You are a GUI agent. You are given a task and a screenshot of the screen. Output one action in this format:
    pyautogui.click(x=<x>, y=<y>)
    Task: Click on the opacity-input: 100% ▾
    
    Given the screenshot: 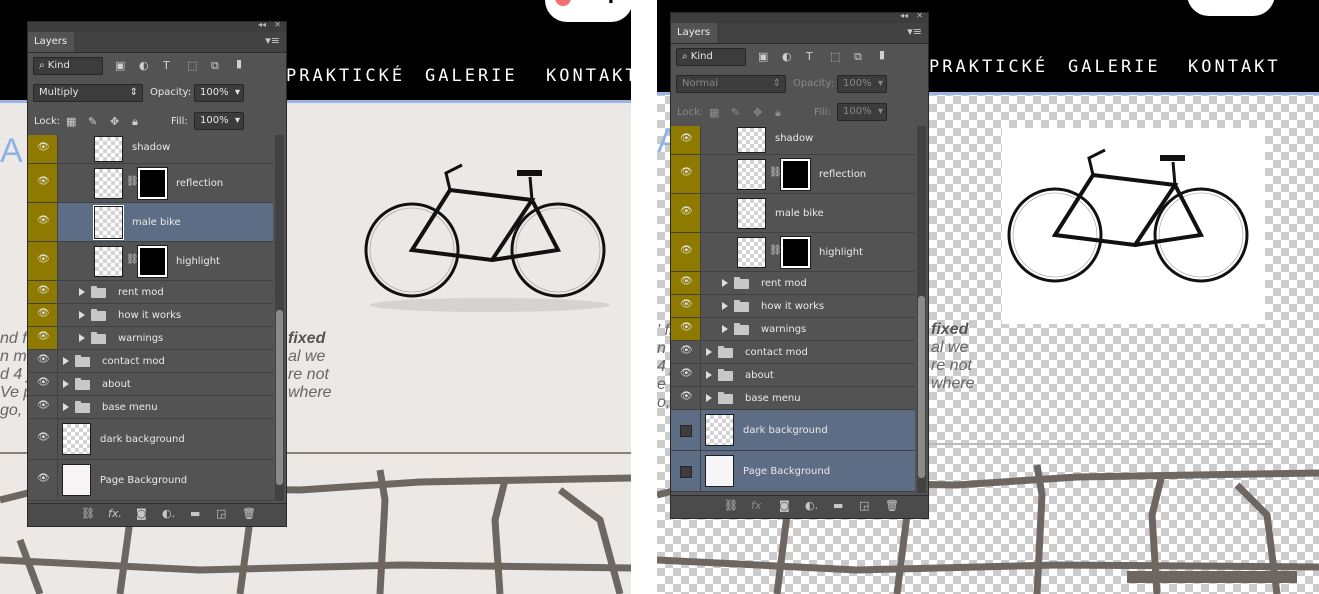 What is the action you would take?
    pyautogui.click(x=862, y=84)
    